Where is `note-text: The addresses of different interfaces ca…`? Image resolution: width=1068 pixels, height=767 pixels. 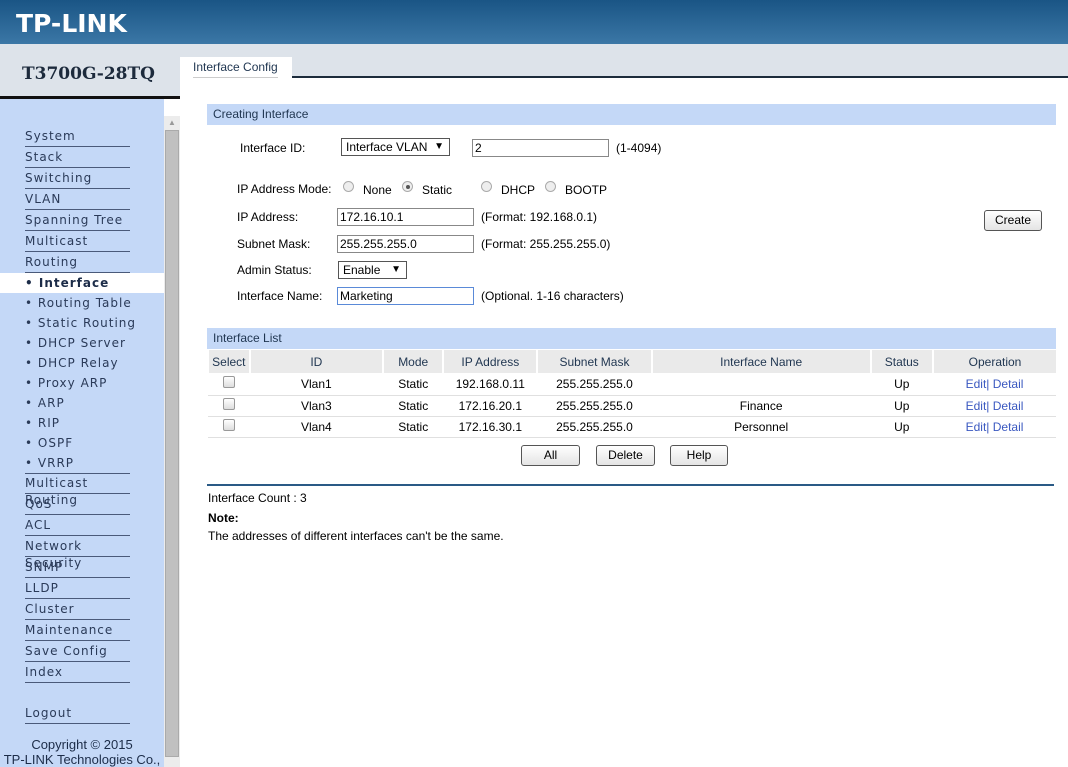
note-text: The addresses of different interfaces ca… is located at coordinates (356, 536).